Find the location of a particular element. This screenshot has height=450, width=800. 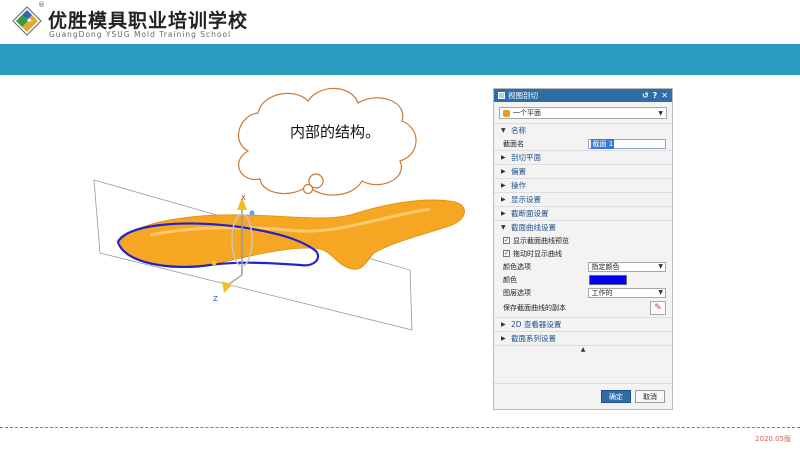

thought-bubble-dot is located at coordinates (308, 189).